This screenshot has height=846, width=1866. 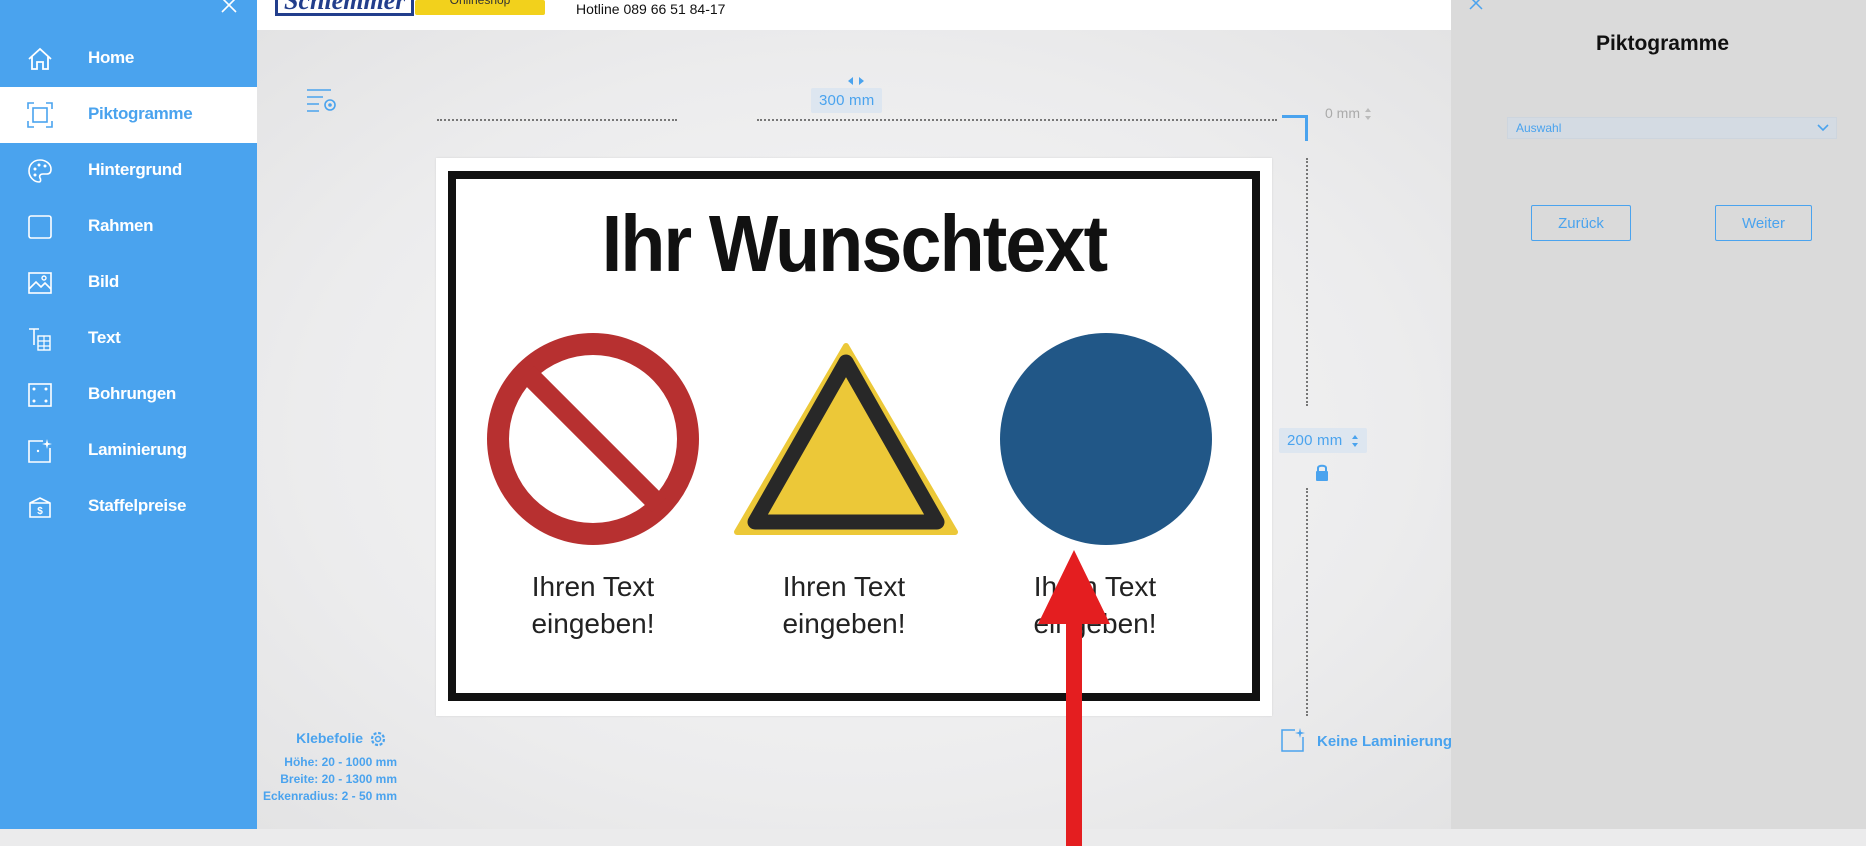 I want to click on sidebar-item-label: Rahmen, so click(x=121, y=225).